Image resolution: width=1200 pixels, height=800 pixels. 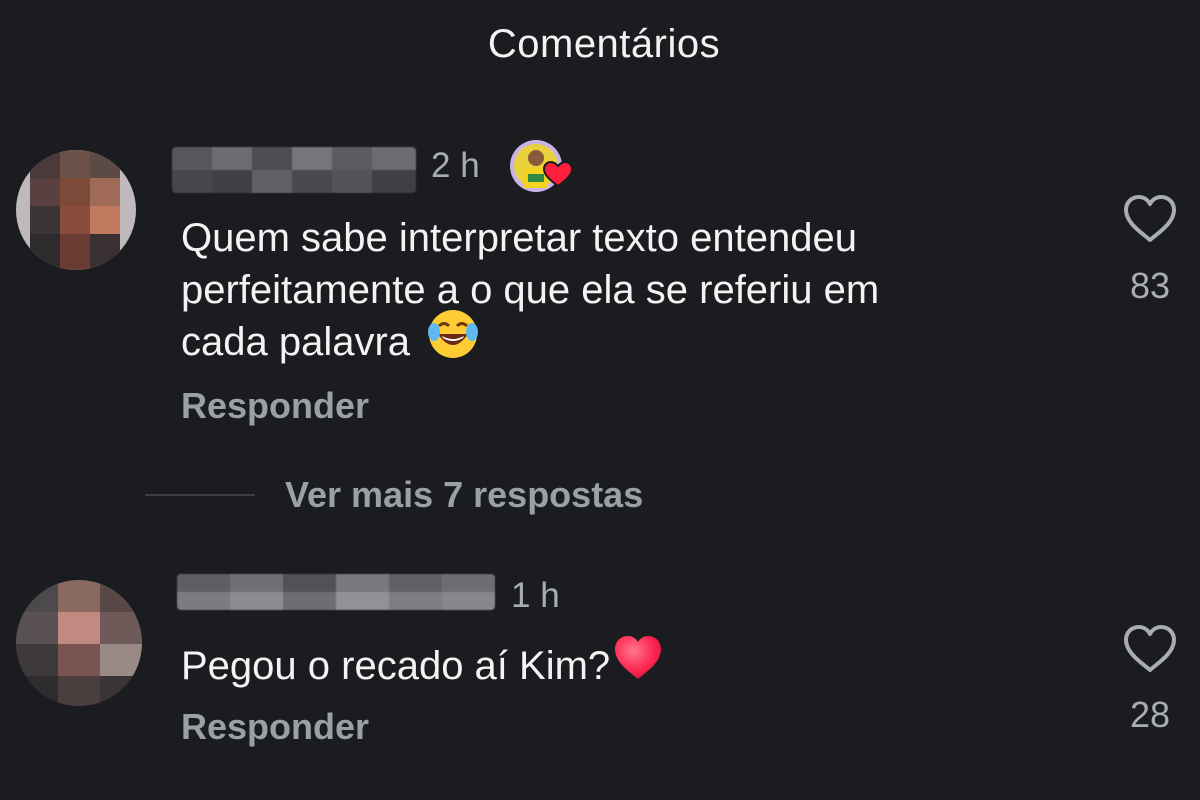 What do you see at coordinates (535, 595) in the screenshot?
I see `comment-time: 1 h` at bounding box center [535, 595].